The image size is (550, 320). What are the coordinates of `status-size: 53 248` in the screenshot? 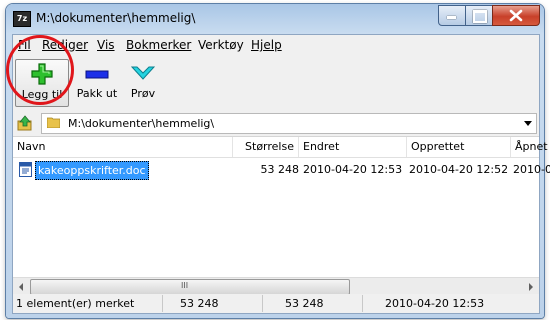 It's located at (213, 303).